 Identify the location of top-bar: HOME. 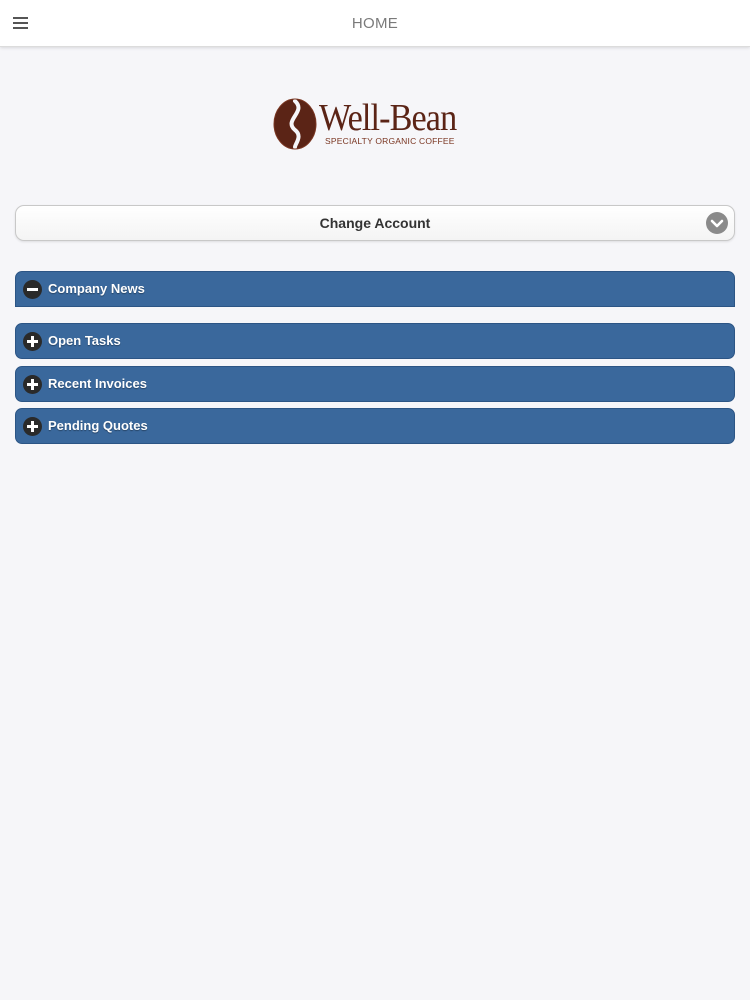
(375, 23).